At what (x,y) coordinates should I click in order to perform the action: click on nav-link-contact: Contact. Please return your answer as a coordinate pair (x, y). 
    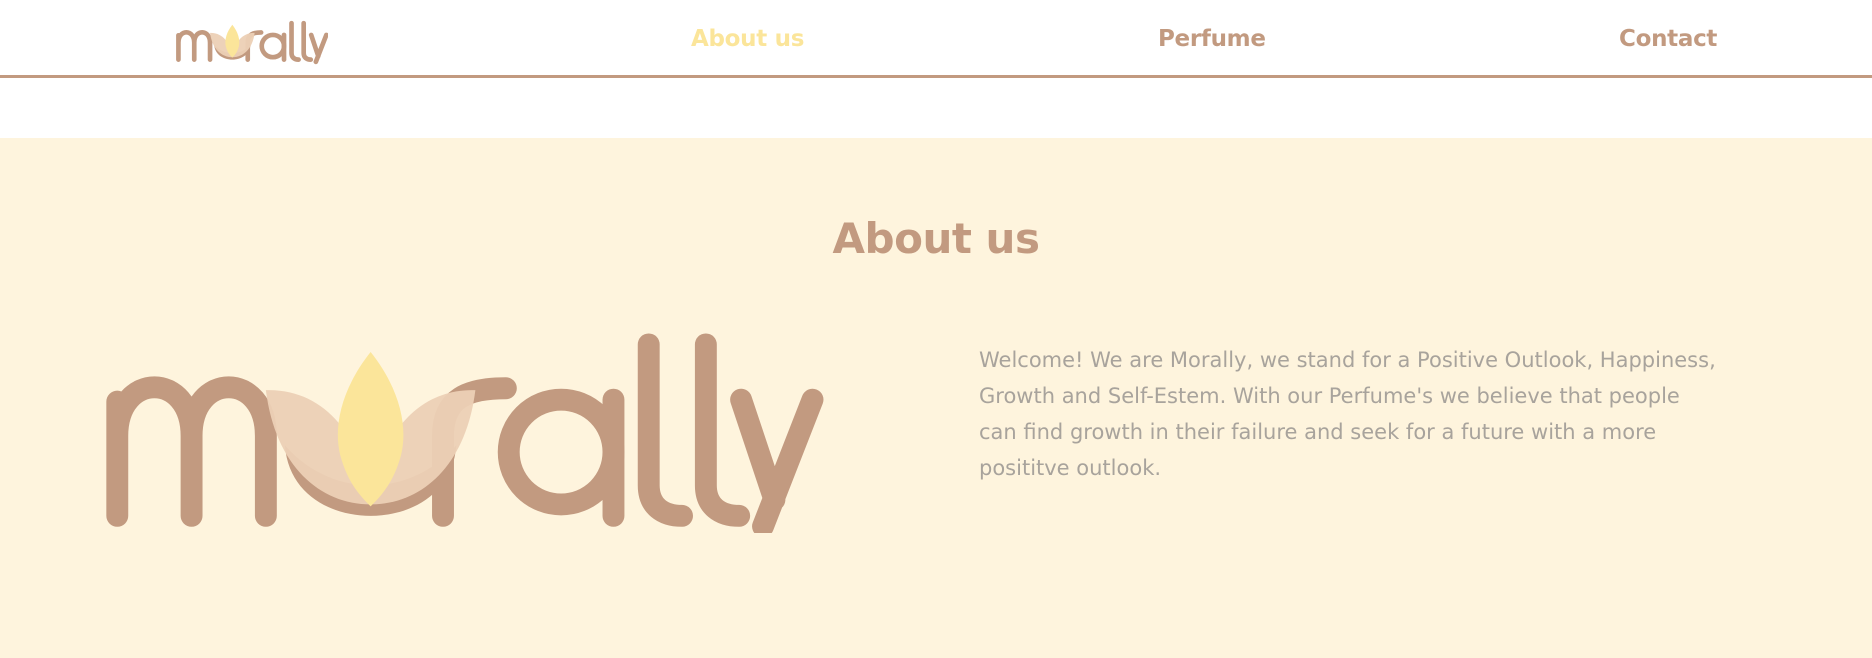
    Looking at the image, I should click on (1668, 39).